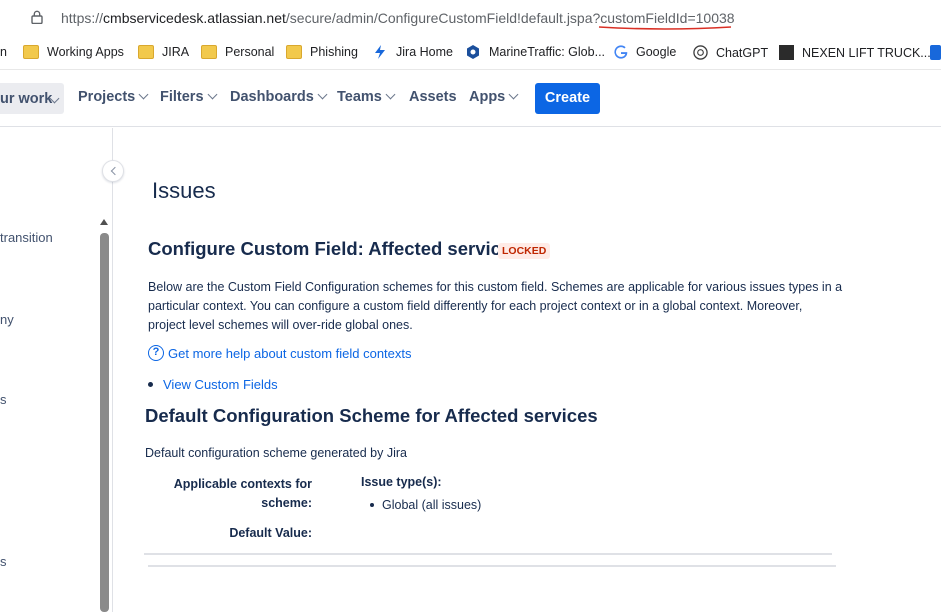 The width and height of the screenshot is (941, 612). I want to click on nav-your-work: ur work, so click(32, 98).